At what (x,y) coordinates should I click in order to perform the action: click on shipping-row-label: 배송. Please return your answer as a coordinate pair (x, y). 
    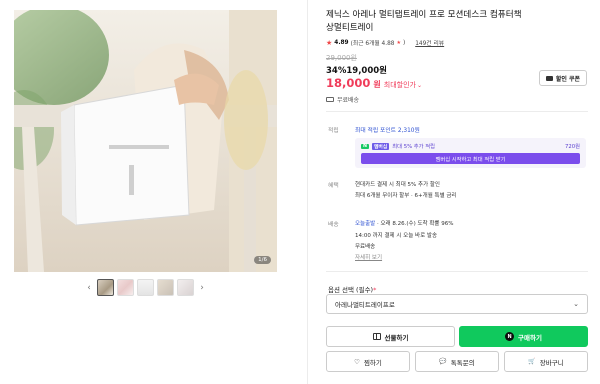
    Looking at the image, I should click on (333, 225).